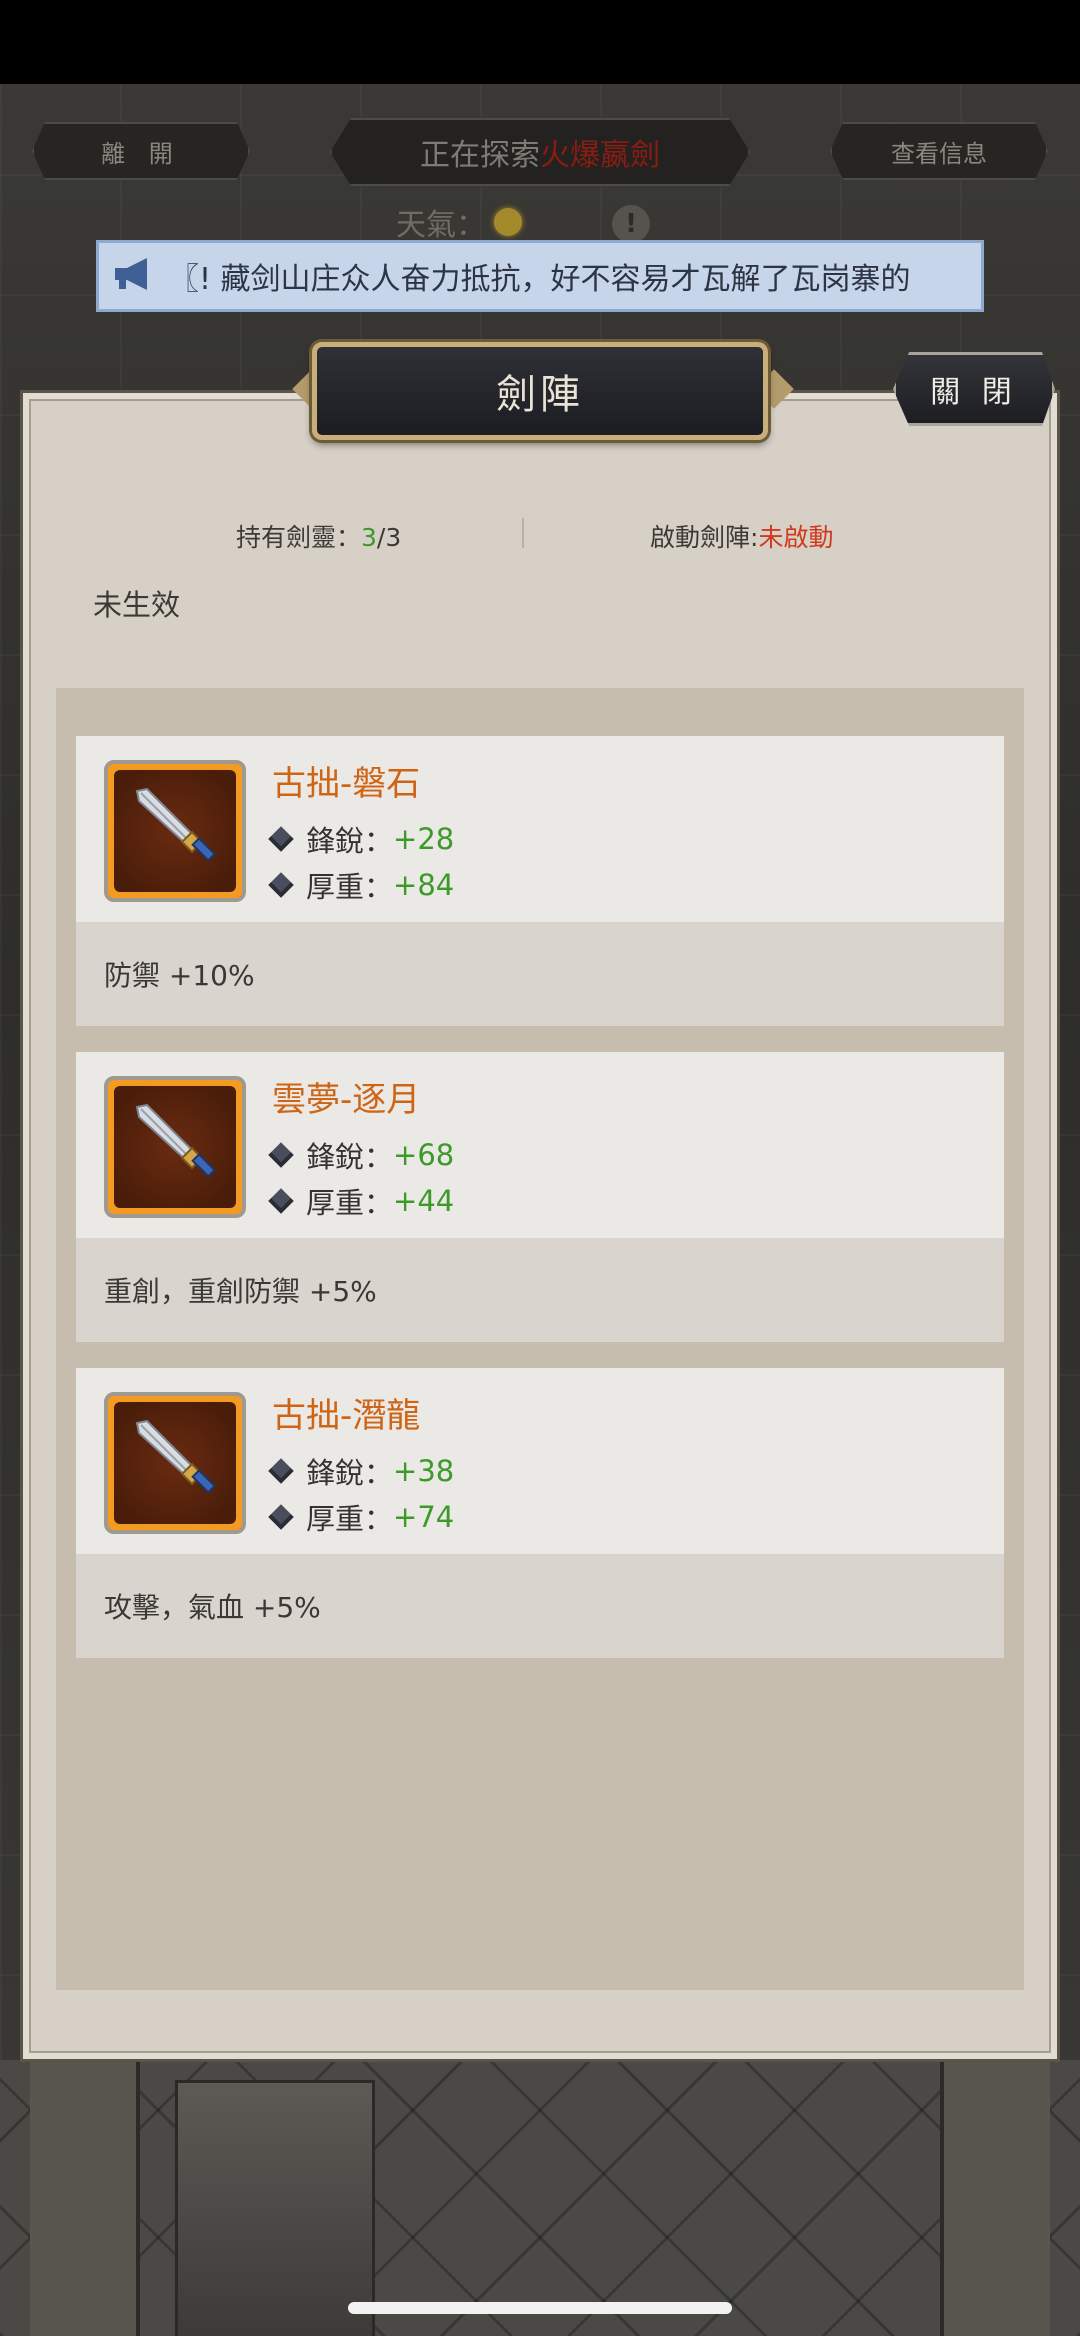  What do you see at coordinates (346, 1416) in the screenshot?
I see `sword-name: 古拙-潛龍` at bounding box center [346, 1416].